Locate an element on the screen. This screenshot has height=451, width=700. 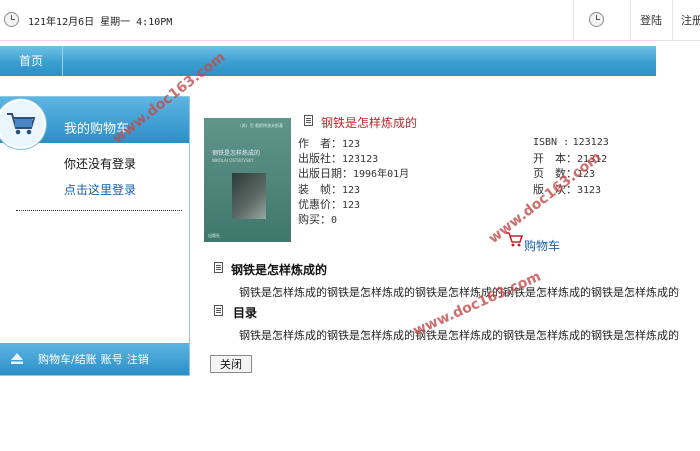
publisher-row: 出版社：123123 is located at coordinates (338, 158).